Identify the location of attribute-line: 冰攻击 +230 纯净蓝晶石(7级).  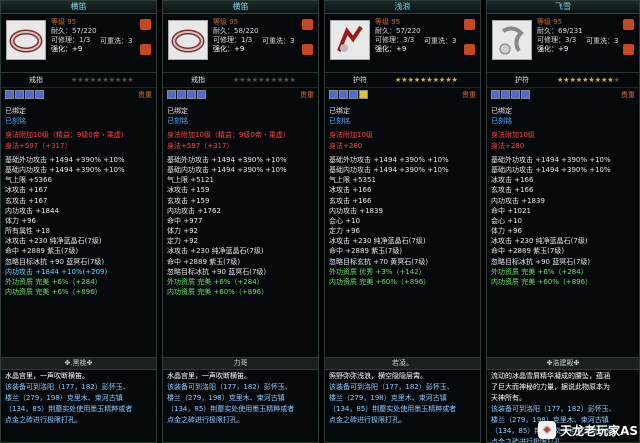
(377, 241).